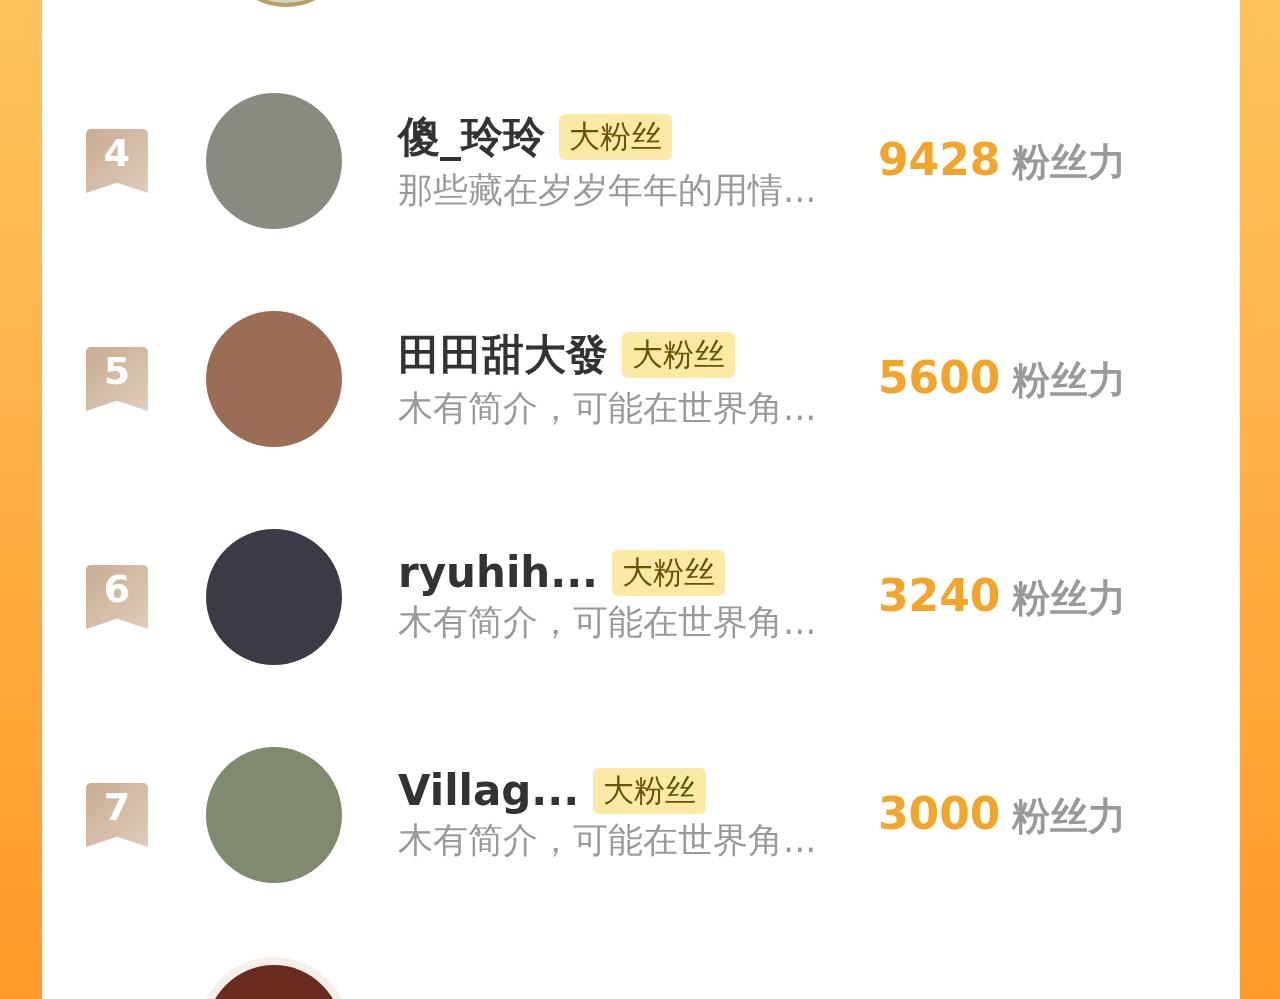 The image size is (1280, 999). What do you see at coordinates (939, 159) in the screenshot?
I see `fan-power-value: 9428` at bounding box center [939, 159].